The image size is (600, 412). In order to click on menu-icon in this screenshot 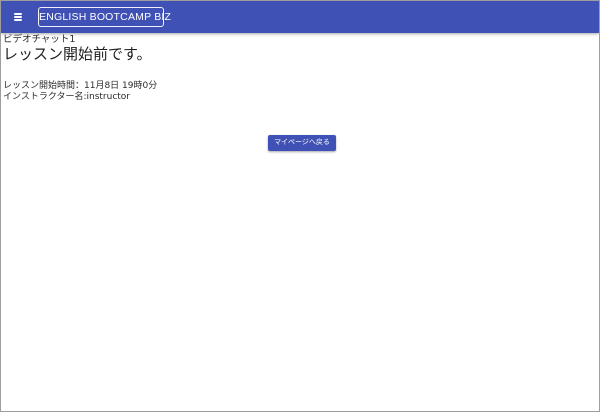, I will do `click(18, 17)`.